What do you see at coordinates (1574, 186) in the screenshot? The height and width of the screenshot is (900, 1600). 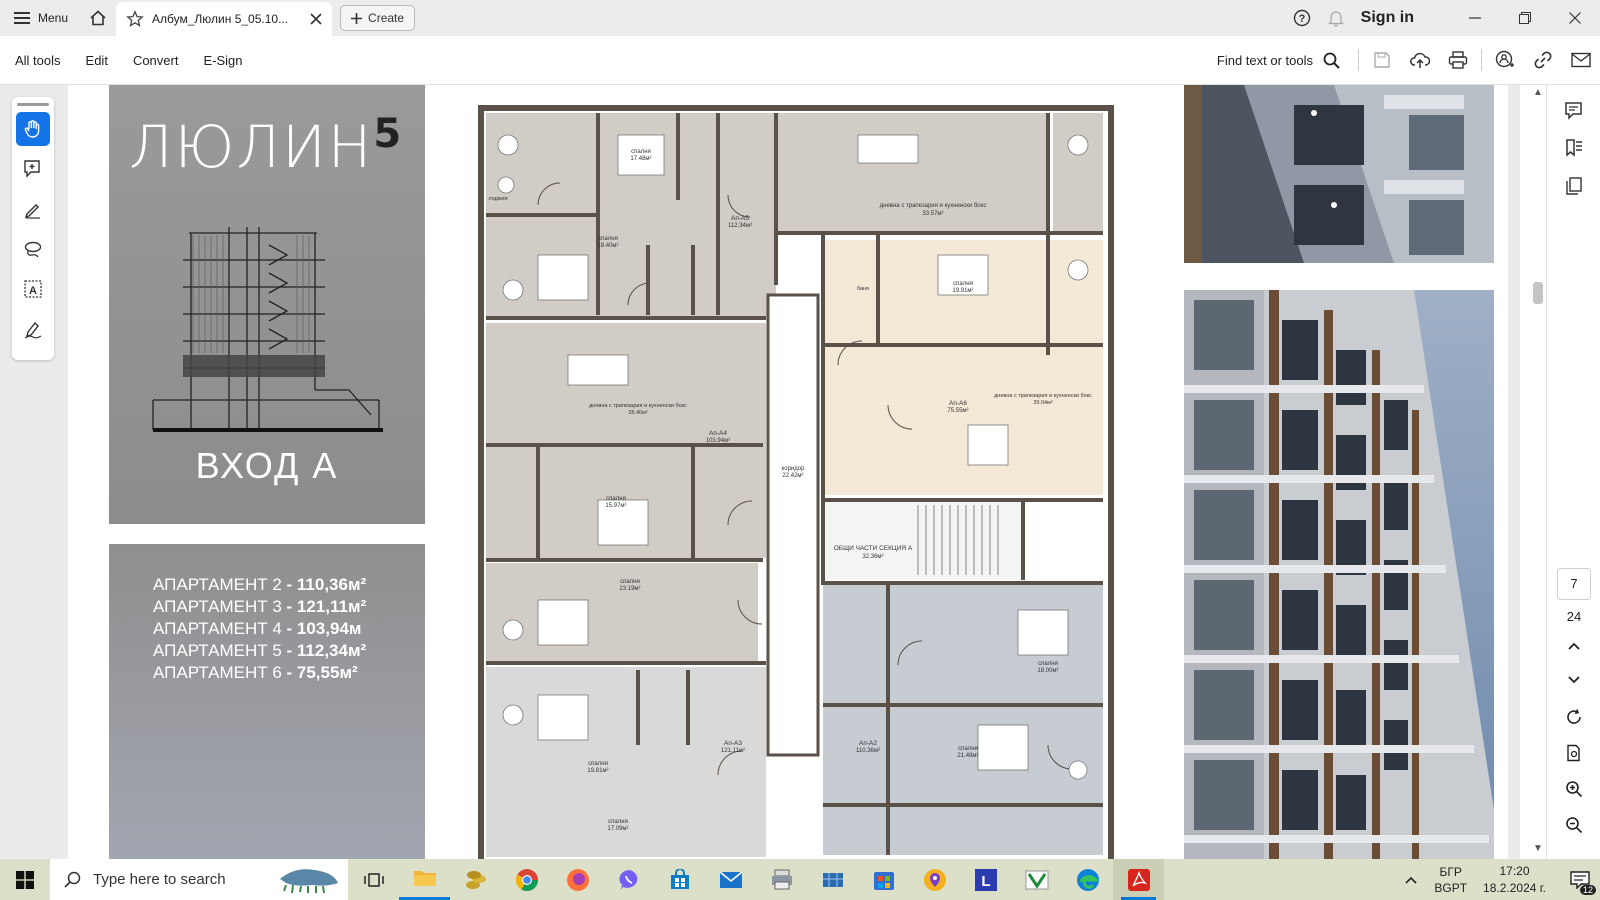 I see `pages-panel-button` at bounding box center [1574, 186].